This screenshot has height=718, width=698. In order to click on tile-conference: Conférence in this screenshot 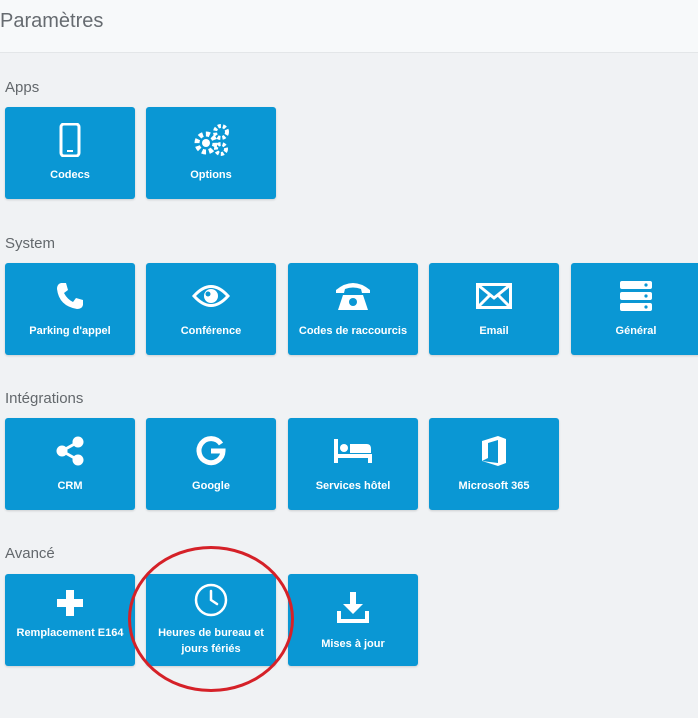, I will do `click(211, 309)`.